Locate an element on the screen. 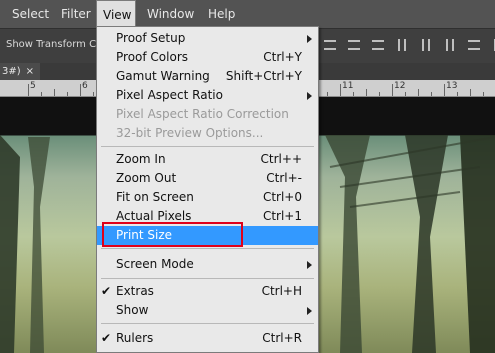  distribute-left-icon is located at coordinates (492, 45).